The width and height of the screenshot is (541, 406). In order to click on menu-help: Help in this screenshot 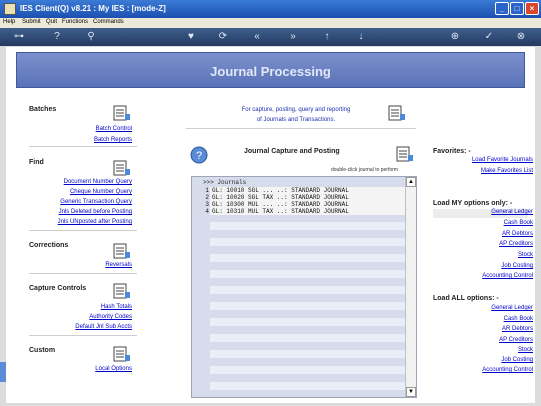, I will do `click(9, 22)`.